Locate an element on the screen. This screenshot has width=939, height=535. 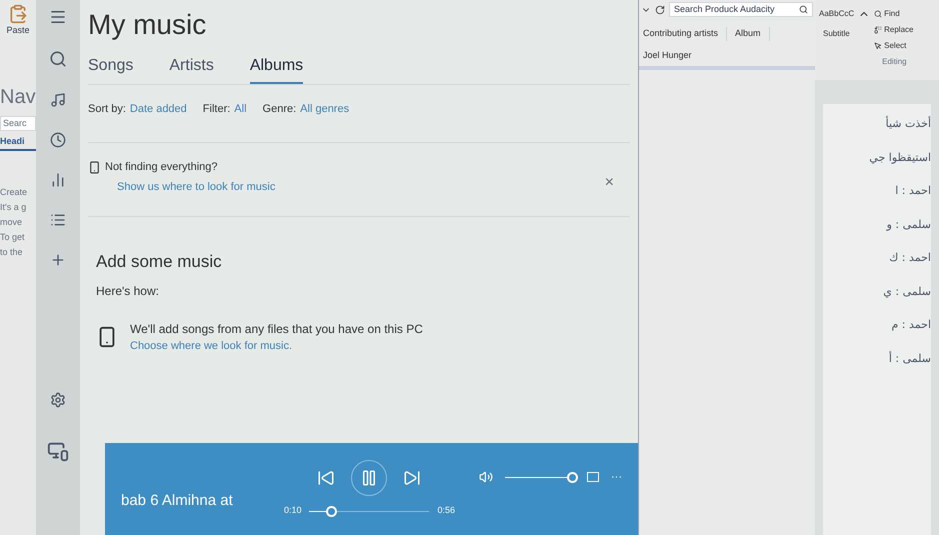
pane-title: Nav is located at coordinates (18, 97).